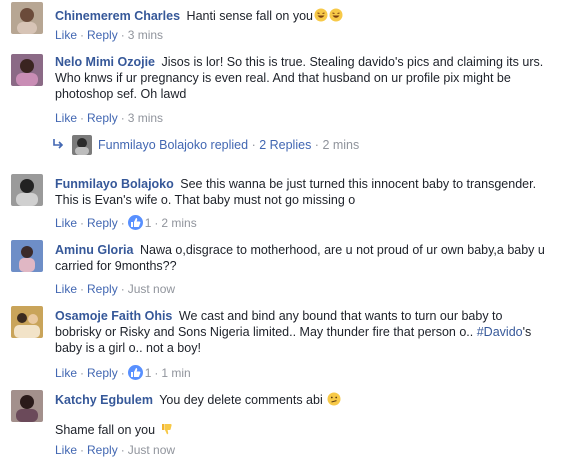 This screenshot has height=465, width=562. I want to click on confused-face-icon, so click(333, 399).